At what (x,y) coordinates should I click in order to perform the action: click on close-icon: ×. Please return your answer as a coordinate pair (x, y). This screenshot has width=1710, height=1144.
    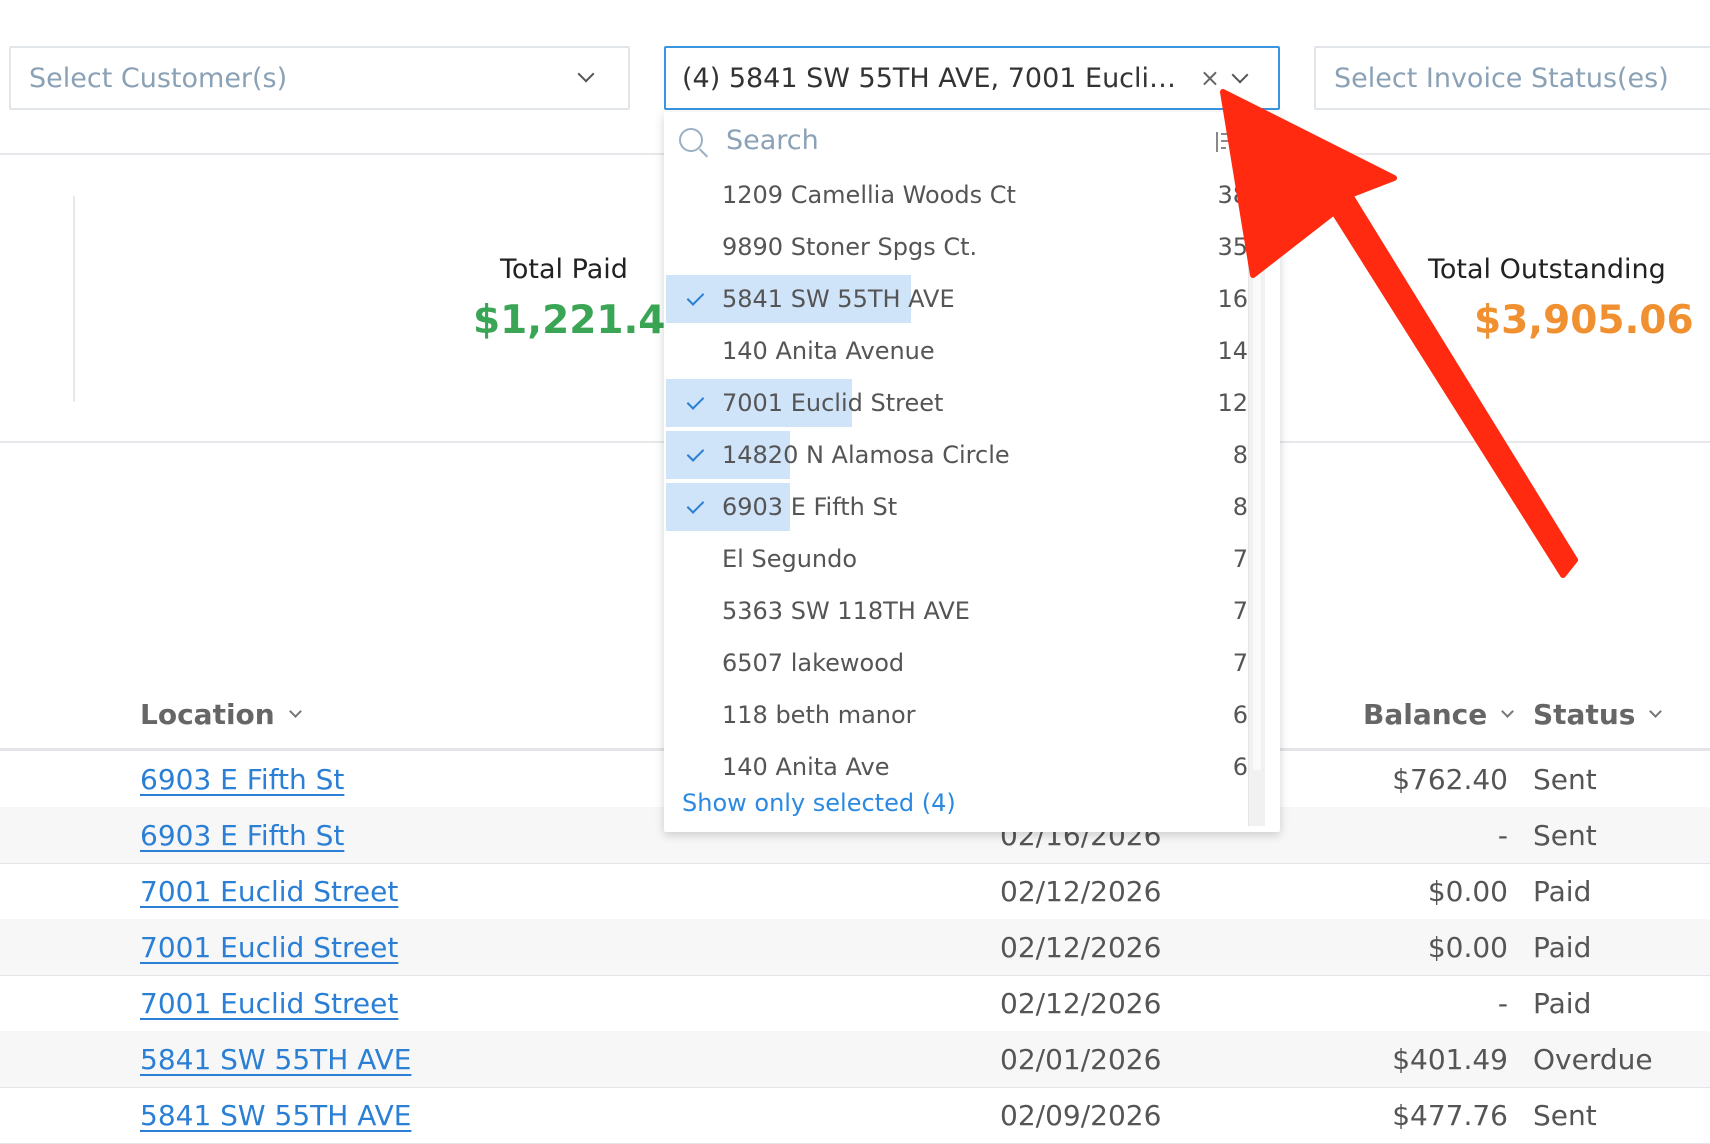
    Looking at the image, I should click on (1210, 78).